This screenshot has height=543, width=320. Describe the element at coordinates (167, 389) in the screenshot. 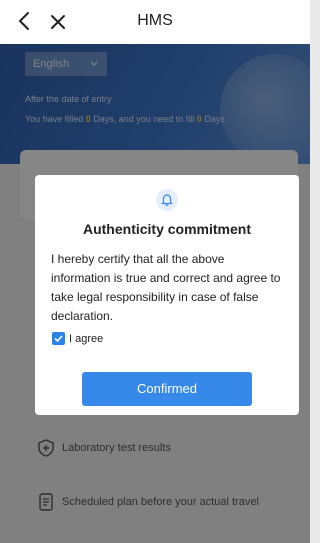

I see `confirm-button: Confirmed` at that location.